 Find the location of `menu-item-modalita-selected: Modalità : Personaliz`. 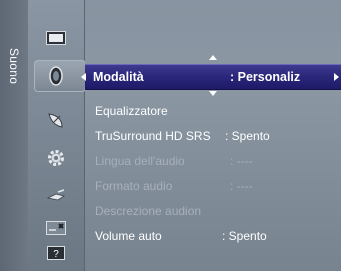

menu-item-modalita-selected: Modalità : Personaliz is located at coordinates (211, 77).